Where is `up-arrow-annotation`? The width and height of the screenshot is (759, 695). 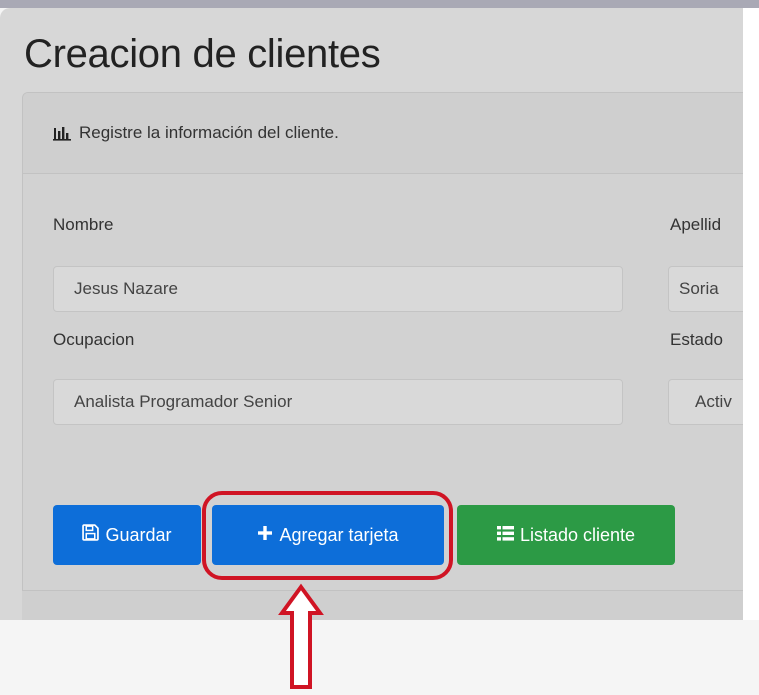
up-arrow-annotation is located at coordinates (301, 636).